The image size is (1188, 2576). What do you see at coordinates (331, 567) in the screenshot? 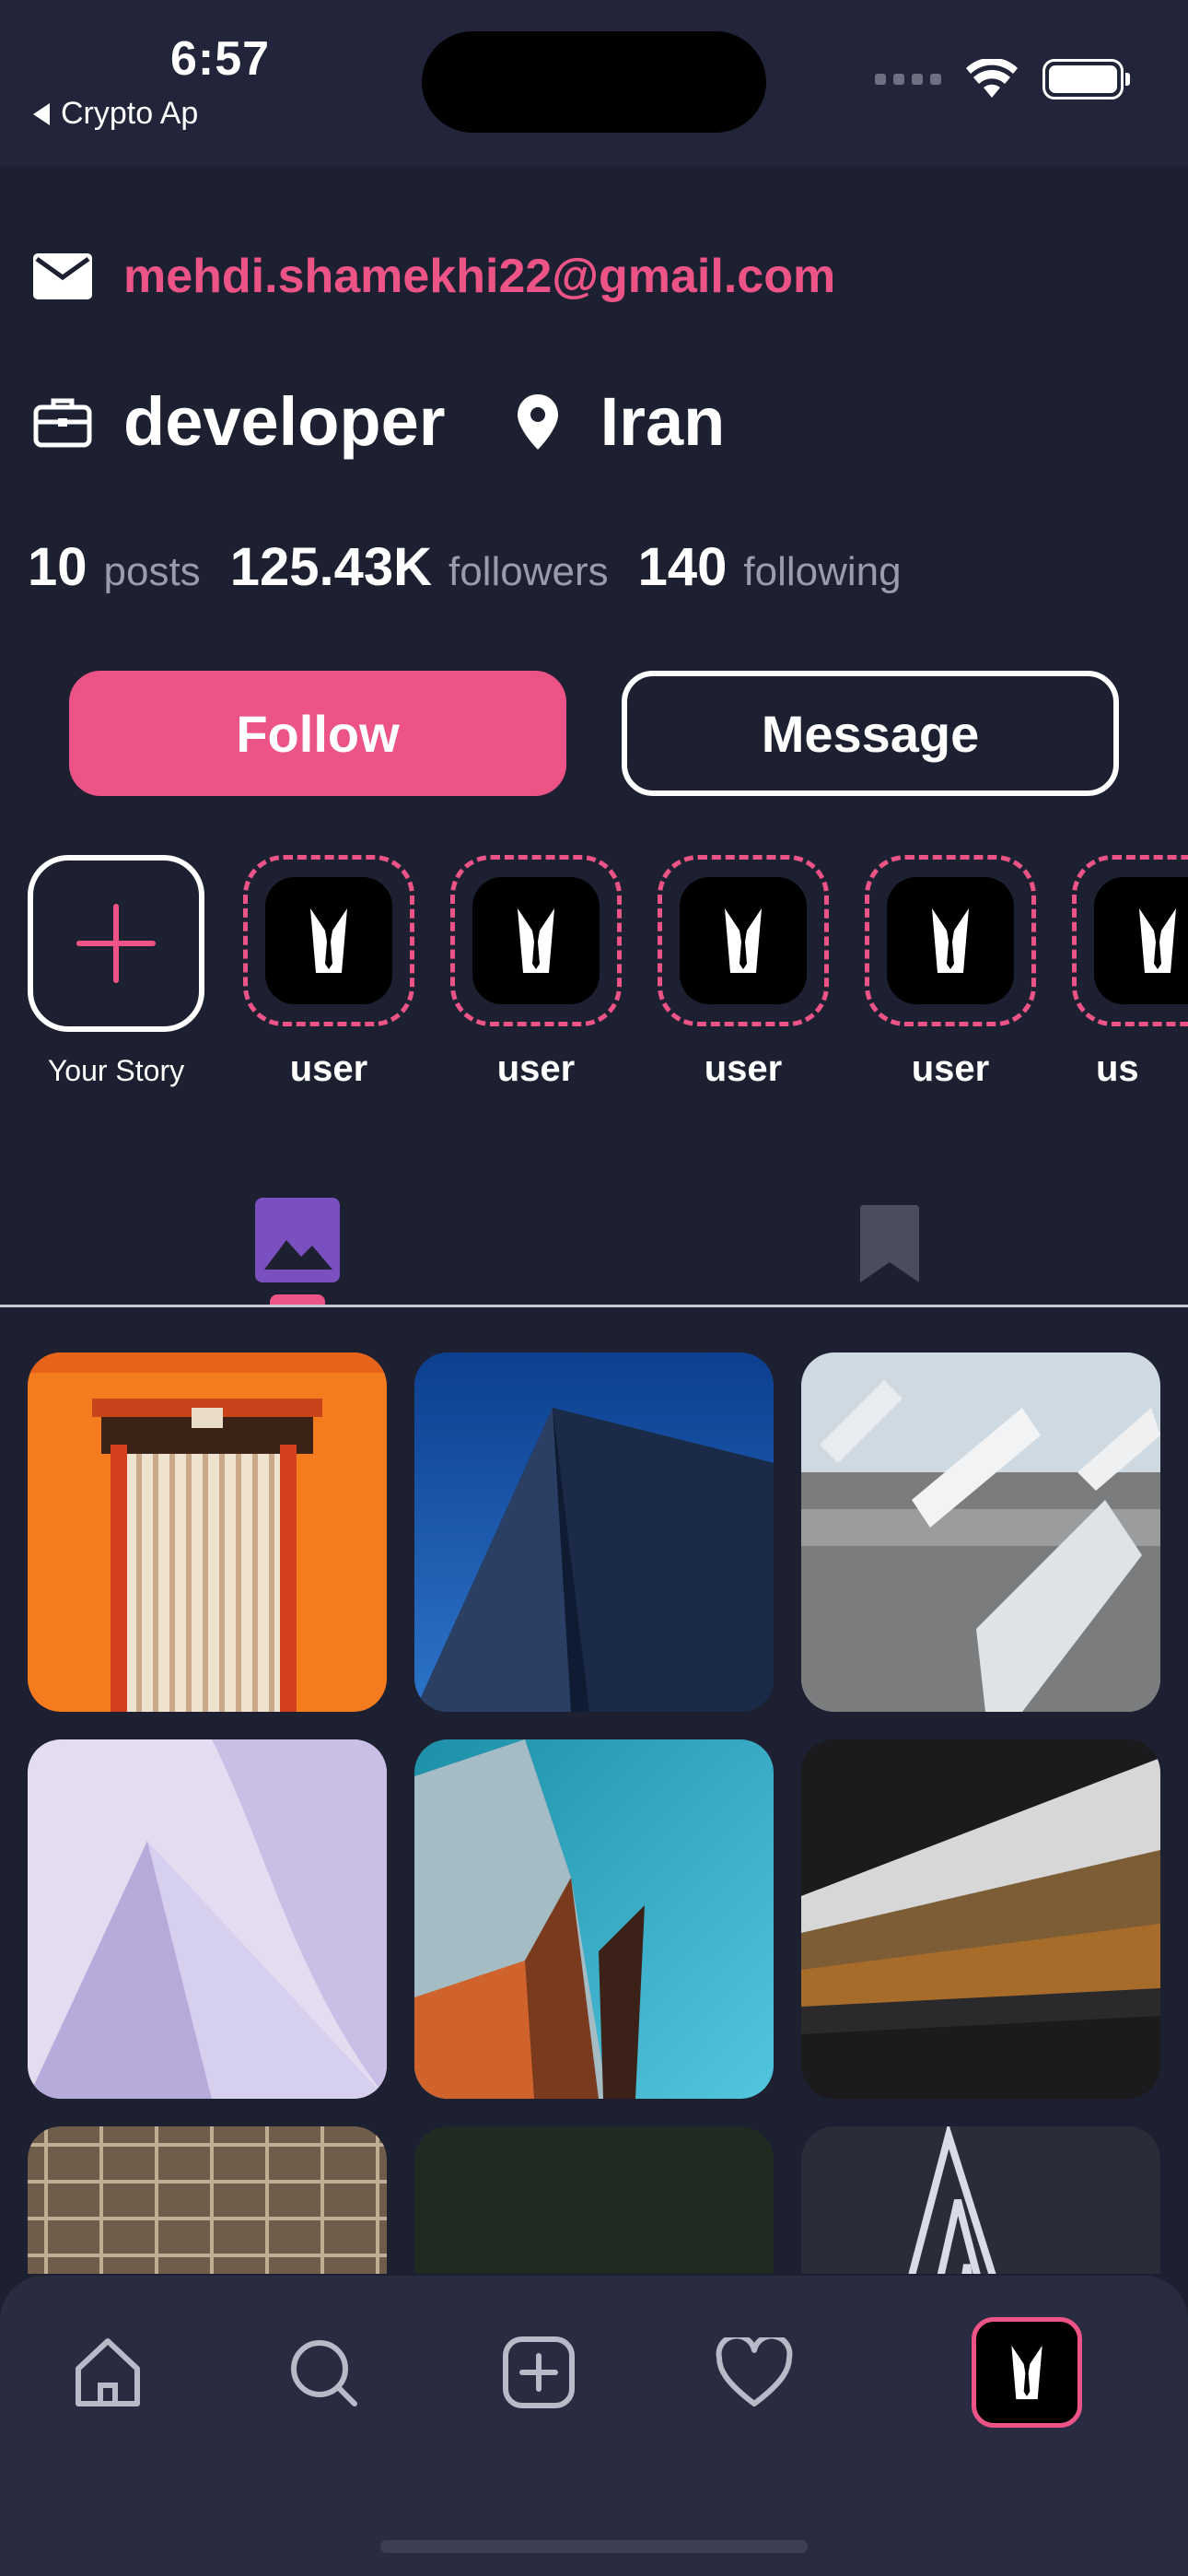
I see `followers-count: 125.43K` at bounding box center [331, 567].